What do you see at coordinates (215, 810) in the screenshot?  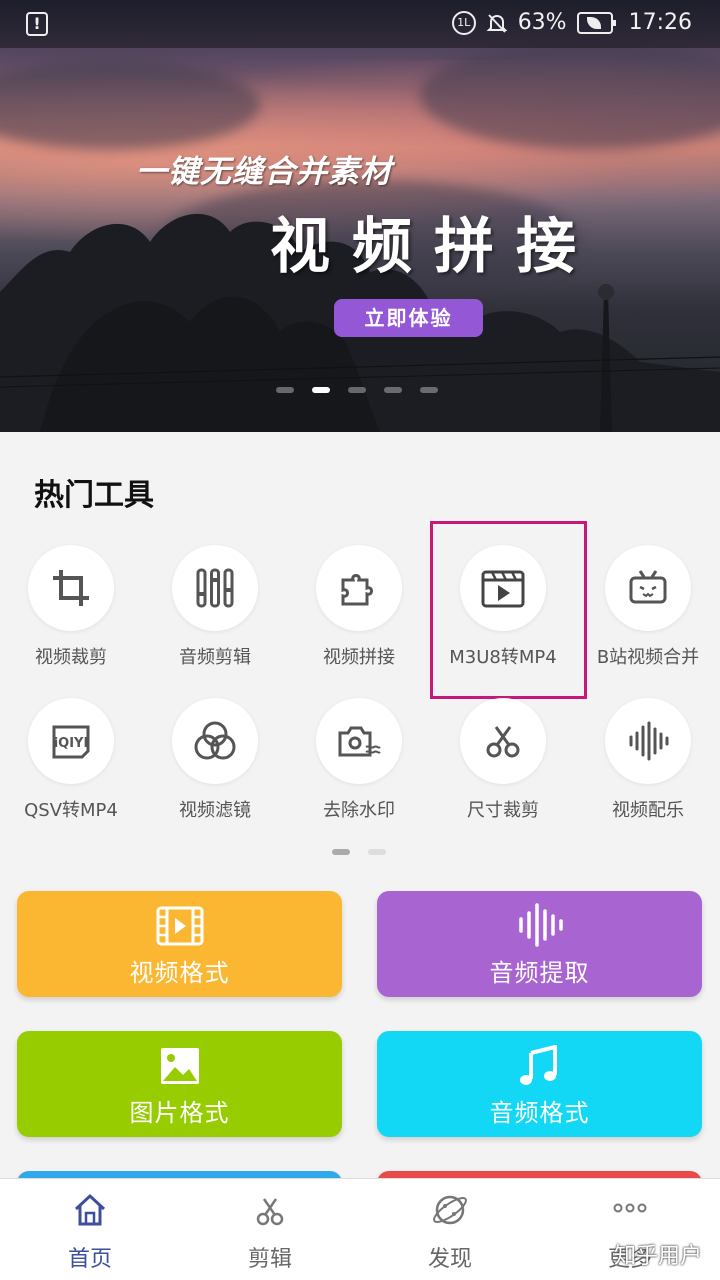 I see `tool-label: 视频滤镜` at bounding box center [215, 810].